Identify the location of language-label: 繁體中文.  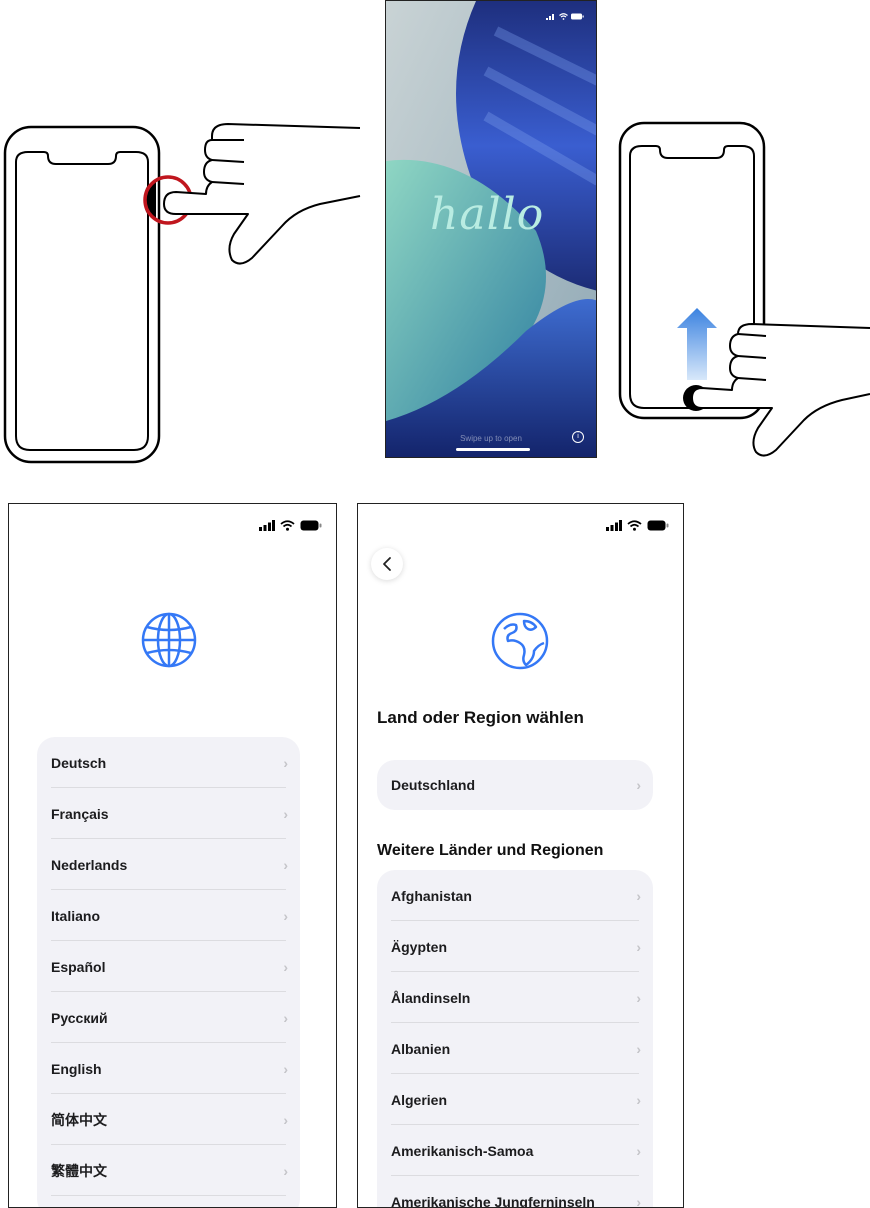
(79, 1171).